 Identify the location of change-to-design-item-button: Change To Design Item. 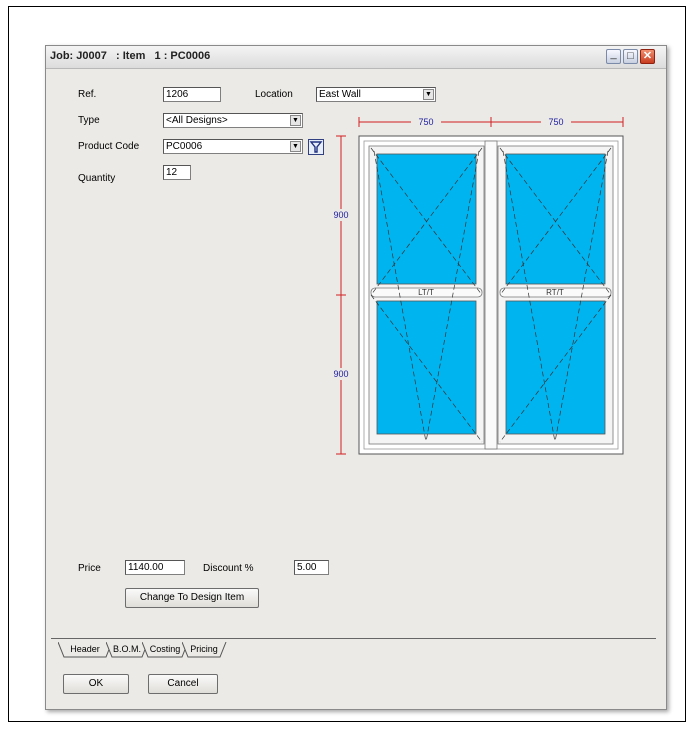
(192, 598).